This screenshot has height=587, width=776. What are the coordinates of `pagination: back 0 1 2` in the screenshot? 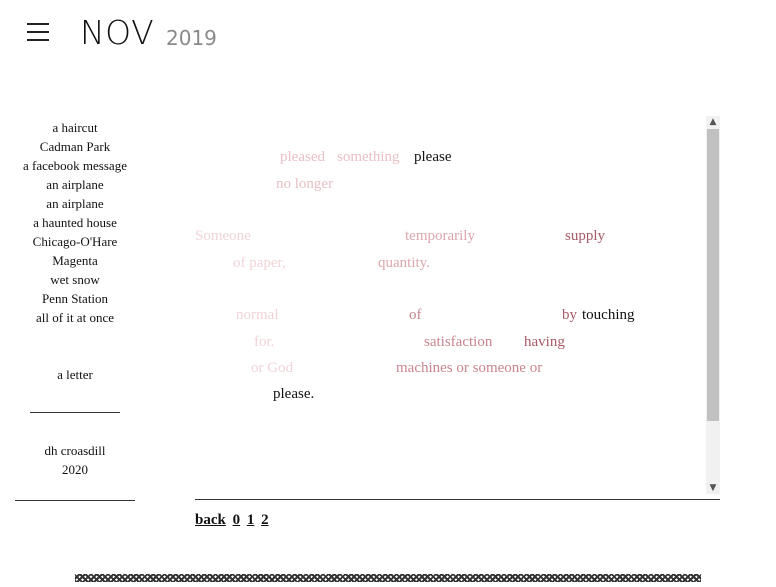 It's located at (233, 520).